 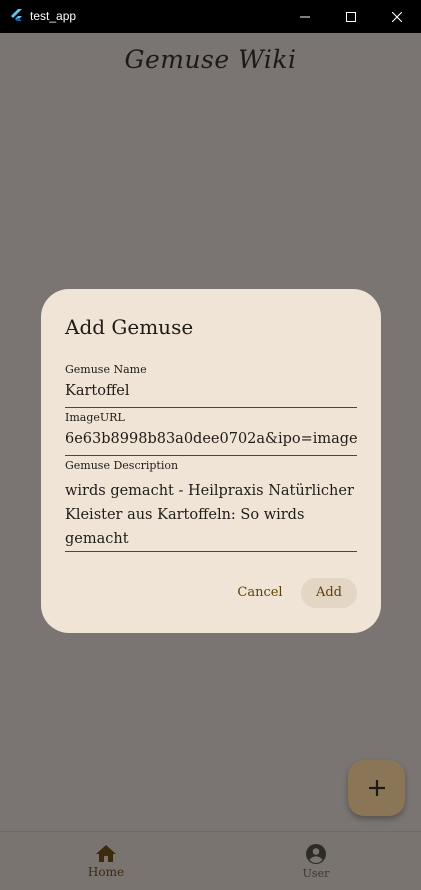 I want to click on account-circle-icon, so click(x=316, y=854).